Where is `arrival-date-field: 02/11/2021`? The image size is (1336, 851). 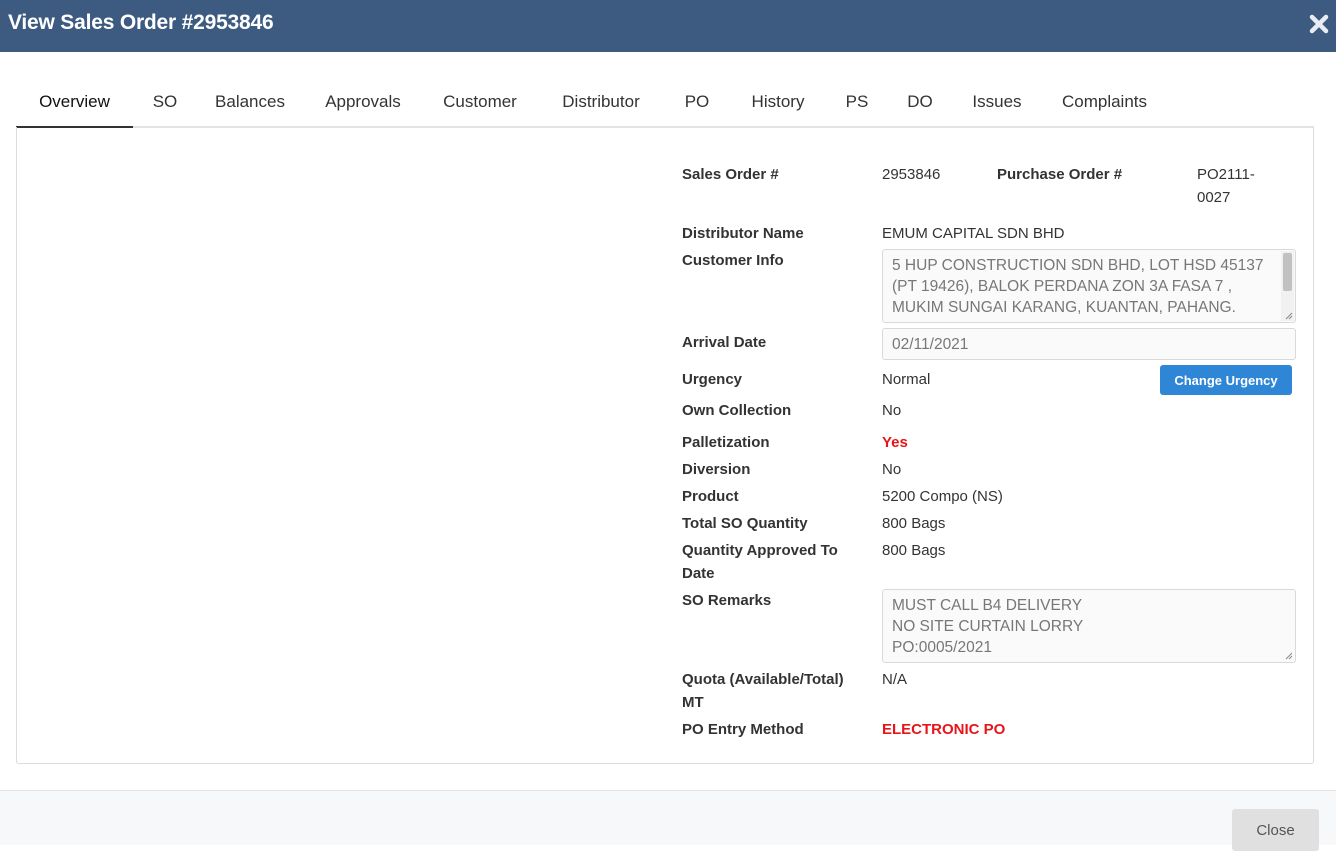
arrival-date-field: 02/11/2021 is located at coordinates (1089, 344).